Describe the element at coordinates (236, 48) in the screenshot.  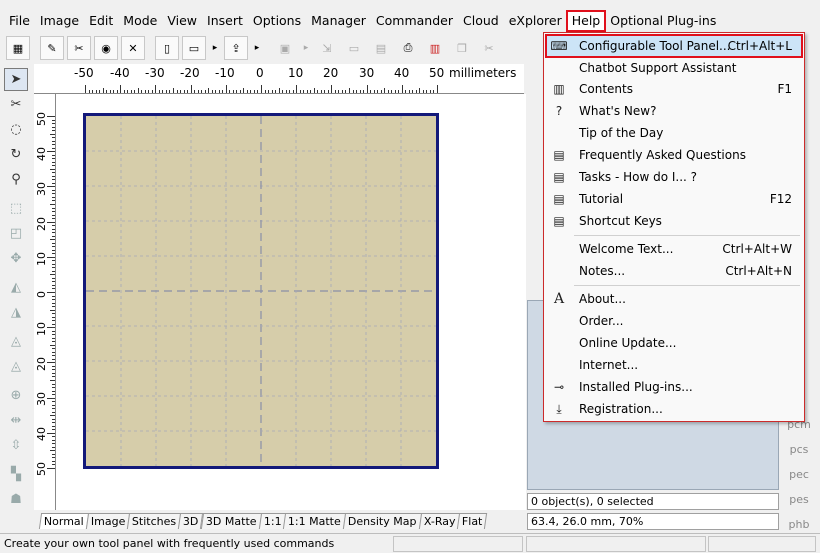
I see `import-icon: ⇪` at that location.